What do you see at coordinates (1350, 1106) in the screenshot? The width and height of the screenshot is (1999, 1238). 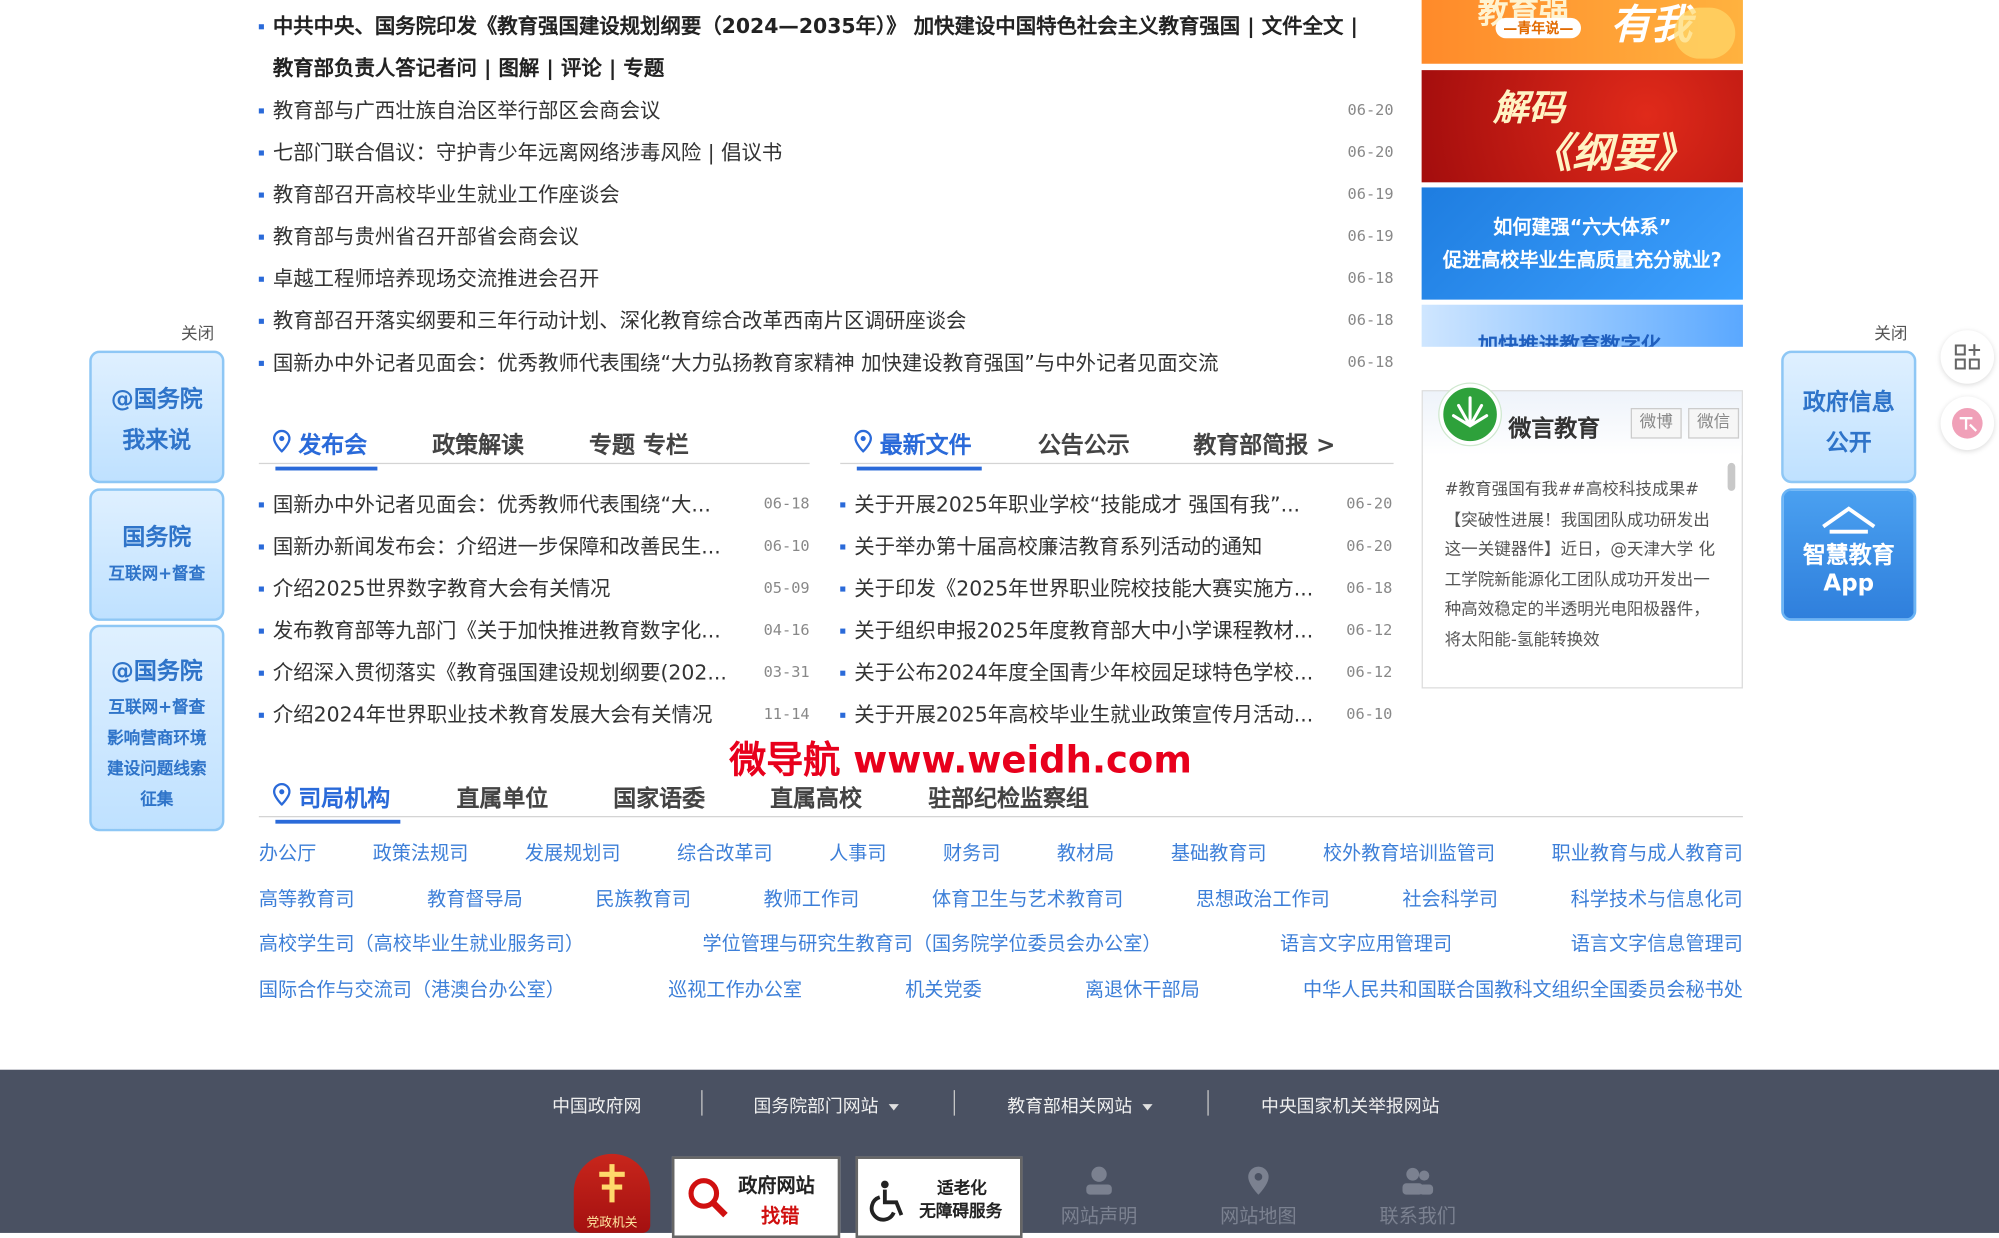 I see `footer-link: 中央国家机关举报网站` at bounding box center [1350, 1106].